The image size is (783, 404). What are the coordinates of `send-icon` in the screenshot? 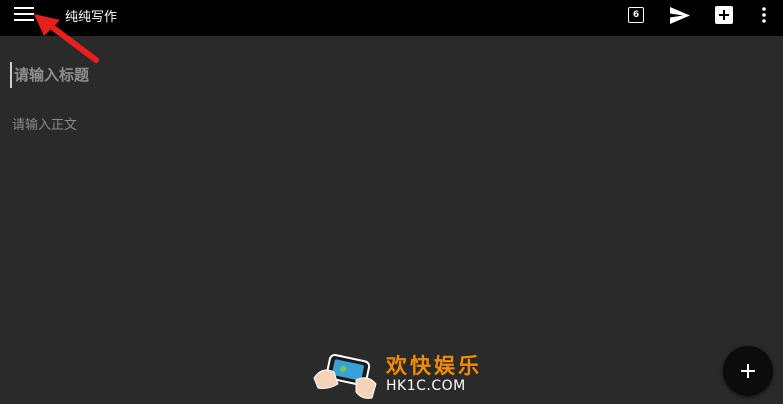 It's located at (680, 15).